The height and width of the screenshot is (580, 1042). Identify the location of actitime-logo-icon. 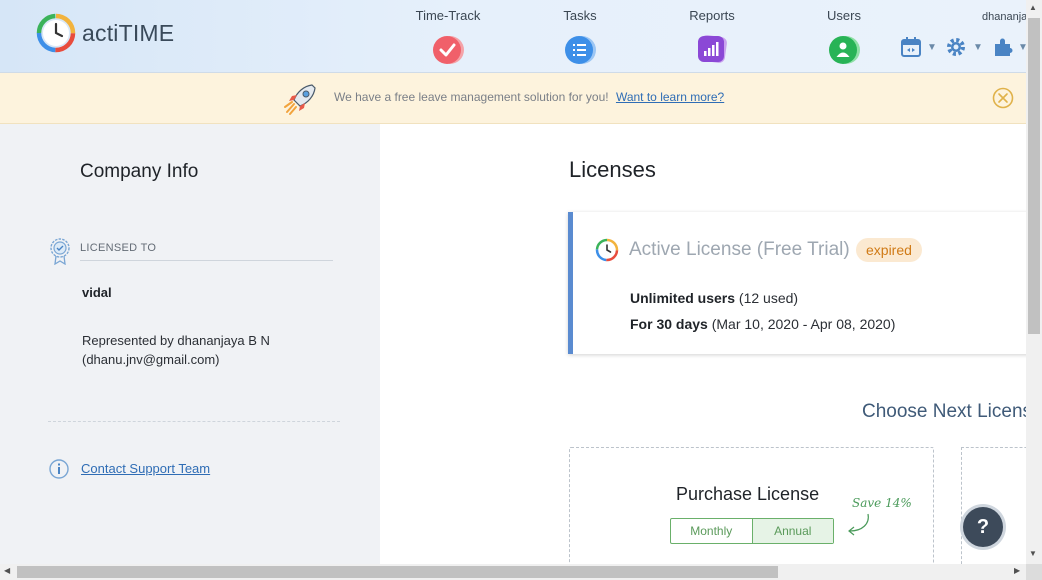
(56, 33).